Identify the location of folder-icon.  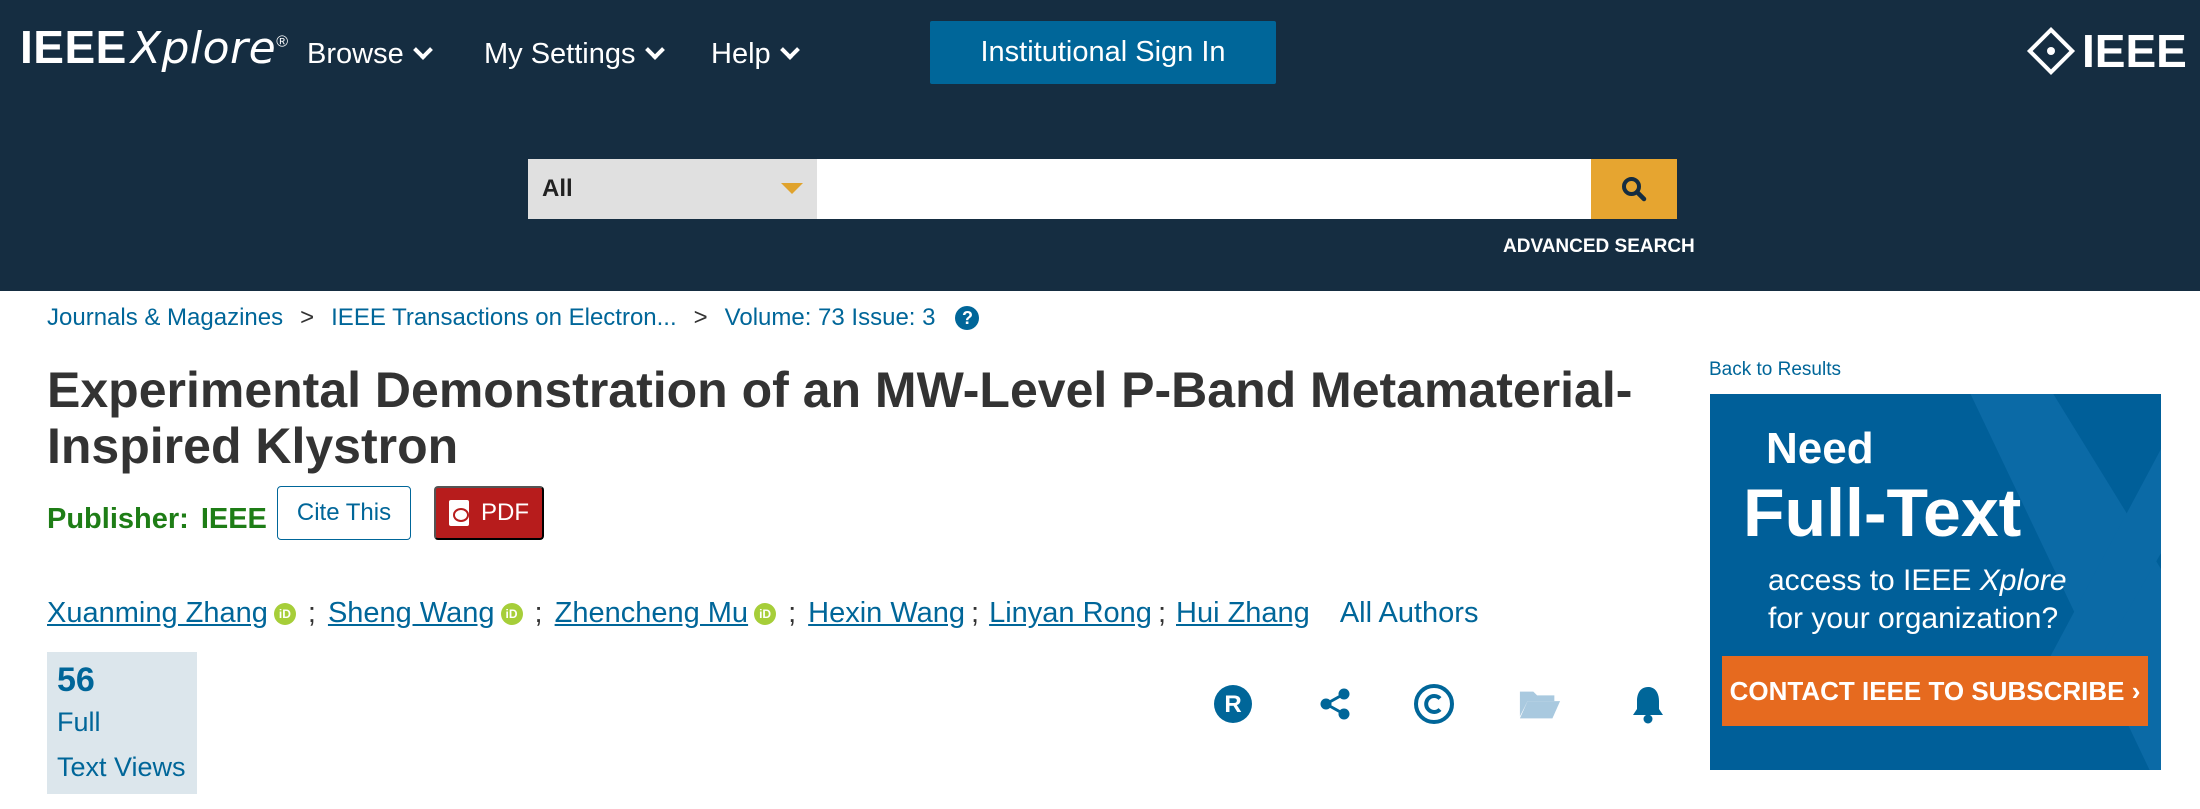
(1540, 705).